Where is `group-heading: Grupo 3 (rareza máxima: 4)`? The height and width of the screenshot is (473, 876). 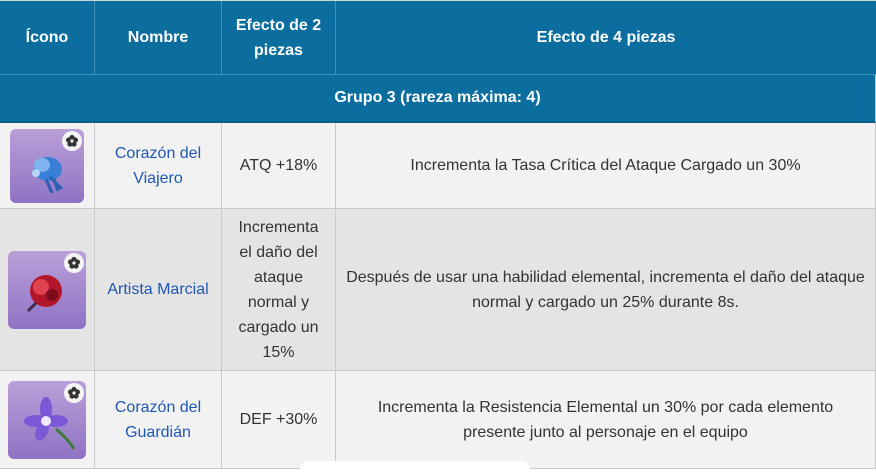 group-heading: Grupo 3 (rareza máxima: 4) is located at coordinates (438, 99).